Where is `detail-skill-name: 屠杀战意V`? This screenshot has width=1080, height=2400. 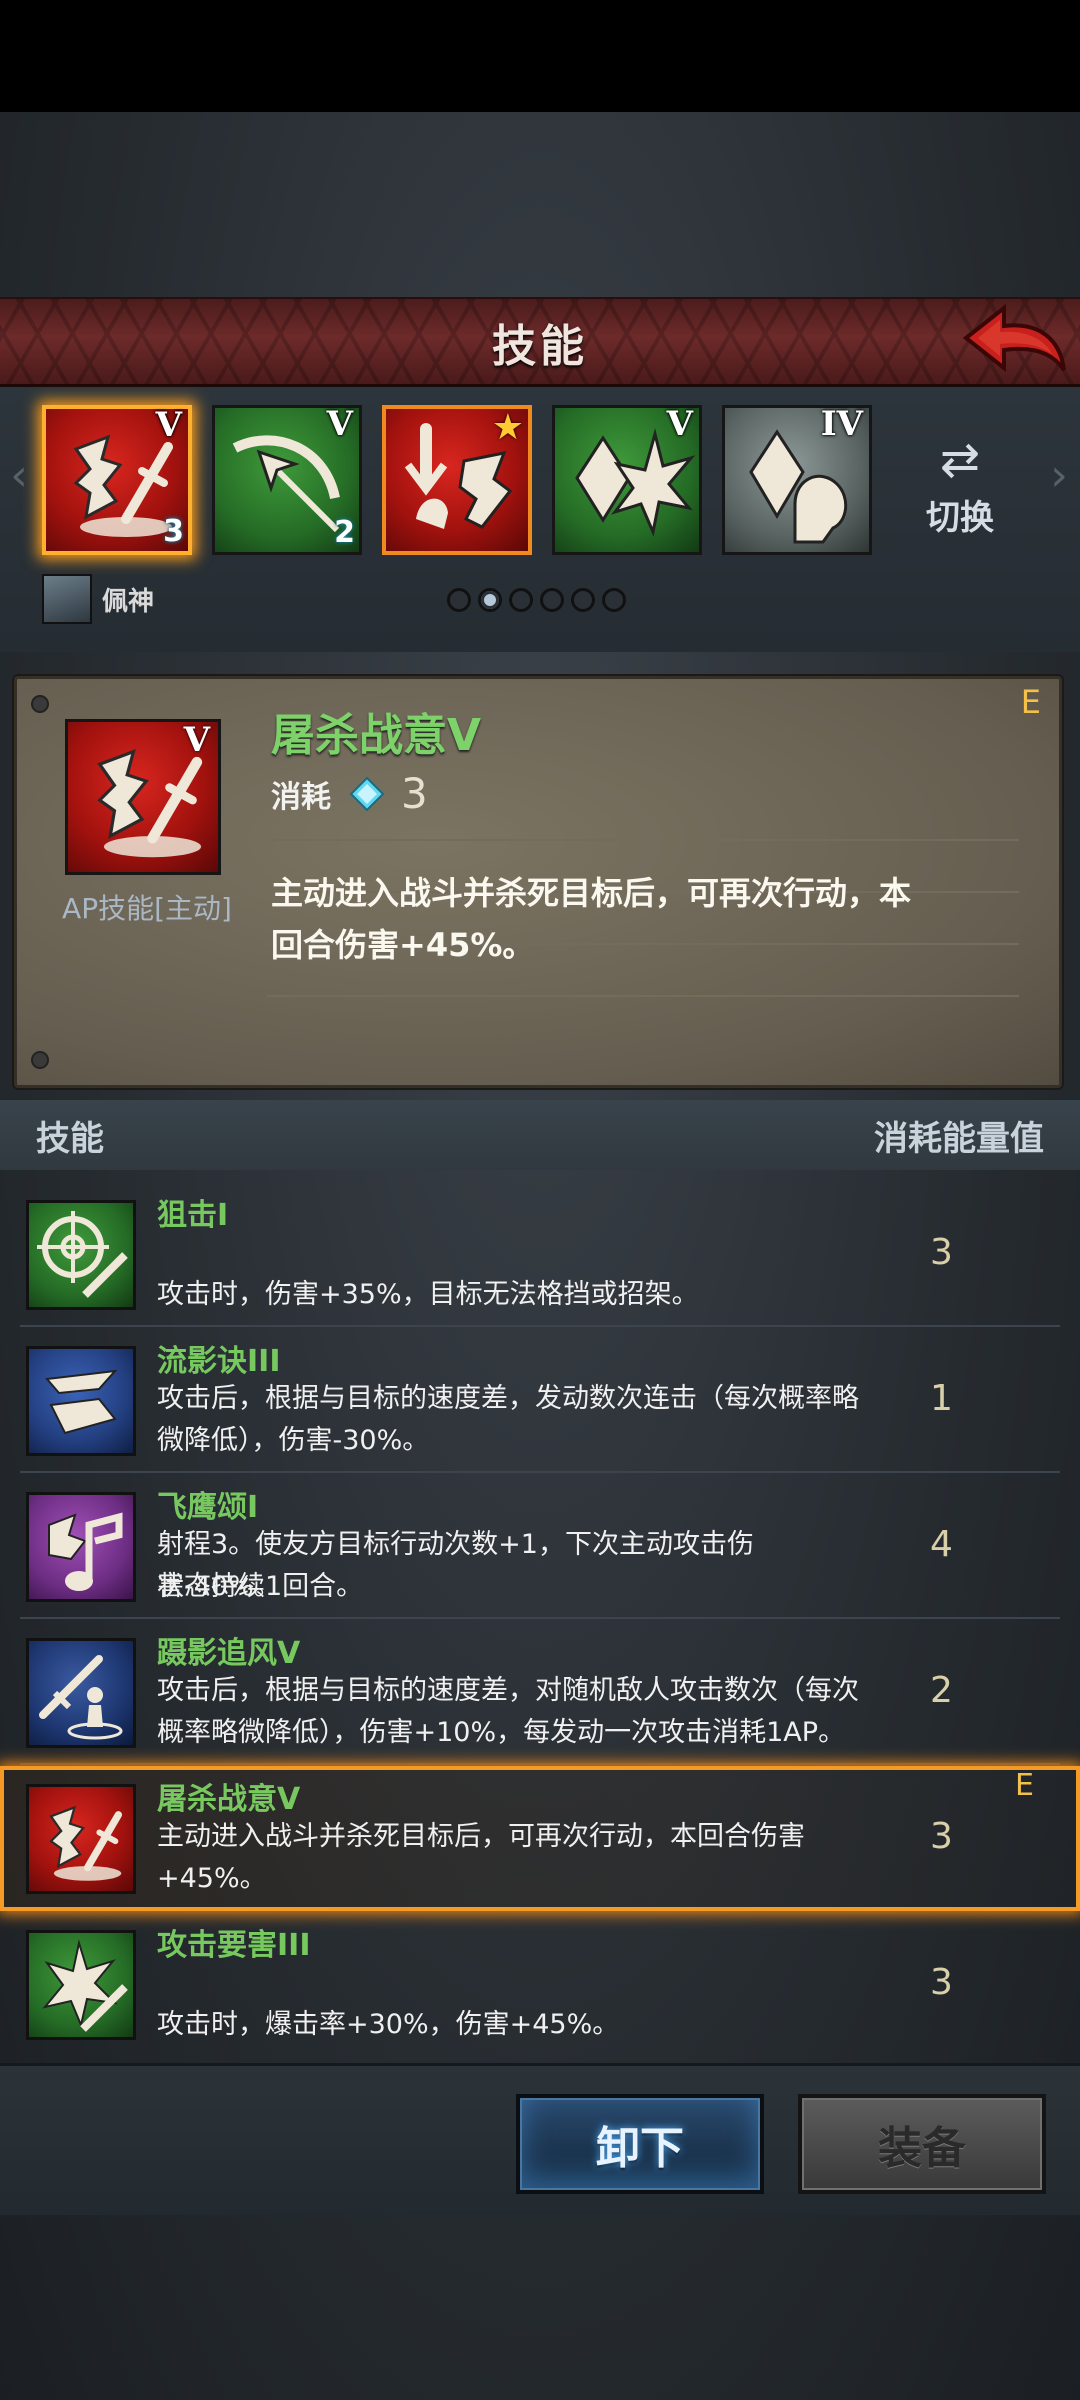
detail-skill-name: 屠杀战意V is located at coordinates (376, 735).